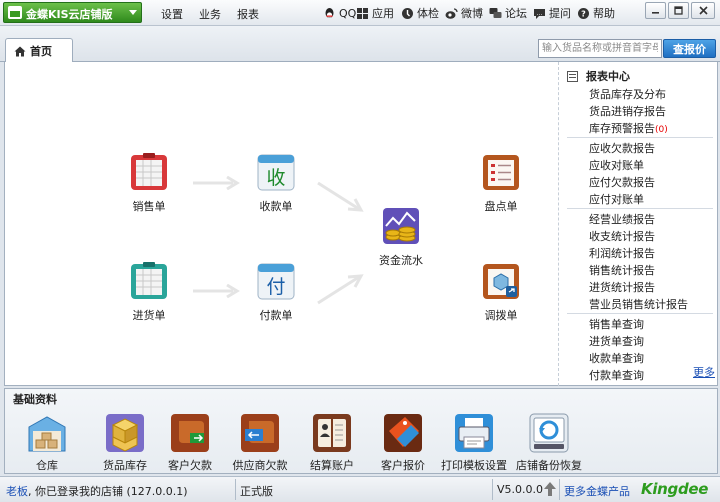 This screenshot has height=502, width=720. I want to click on tool-label: 应用, so click(383, 13).